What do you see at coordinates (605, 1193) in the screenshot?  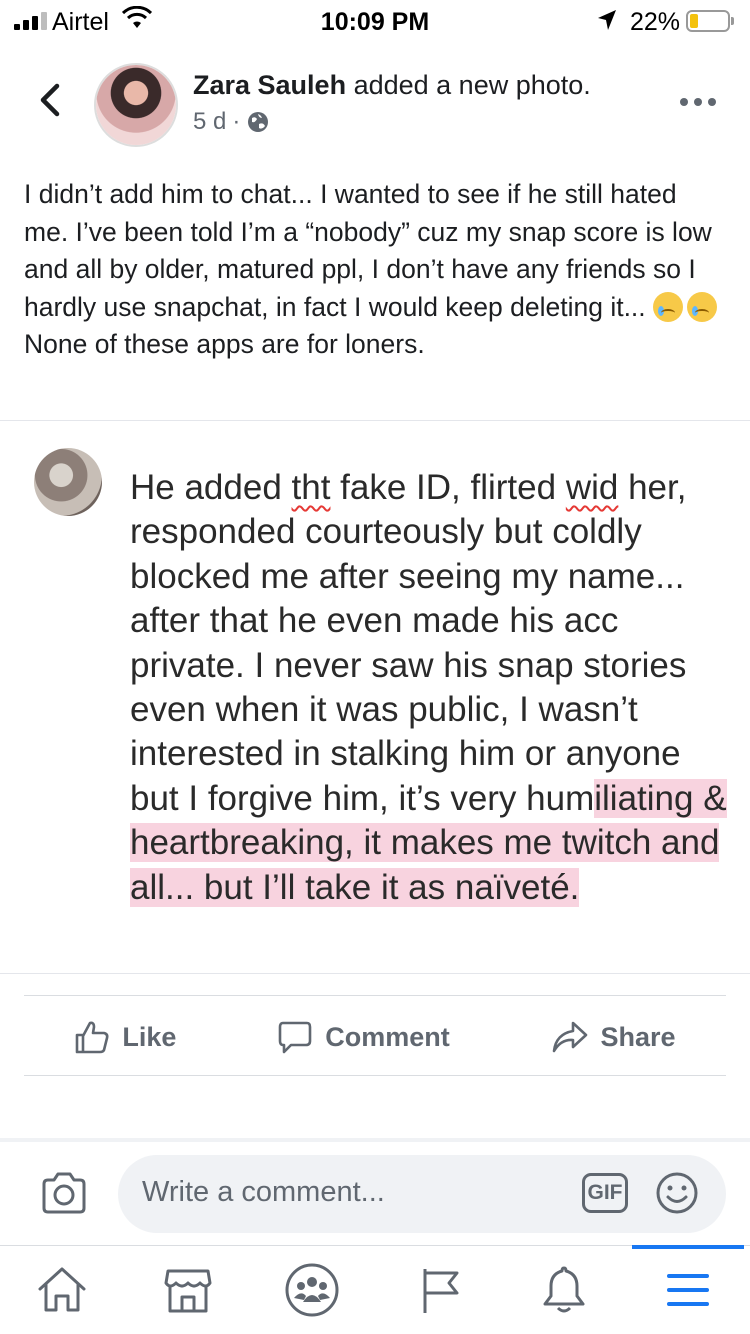 I see `gif-button: GIF` at bounding box center [605, 1193].